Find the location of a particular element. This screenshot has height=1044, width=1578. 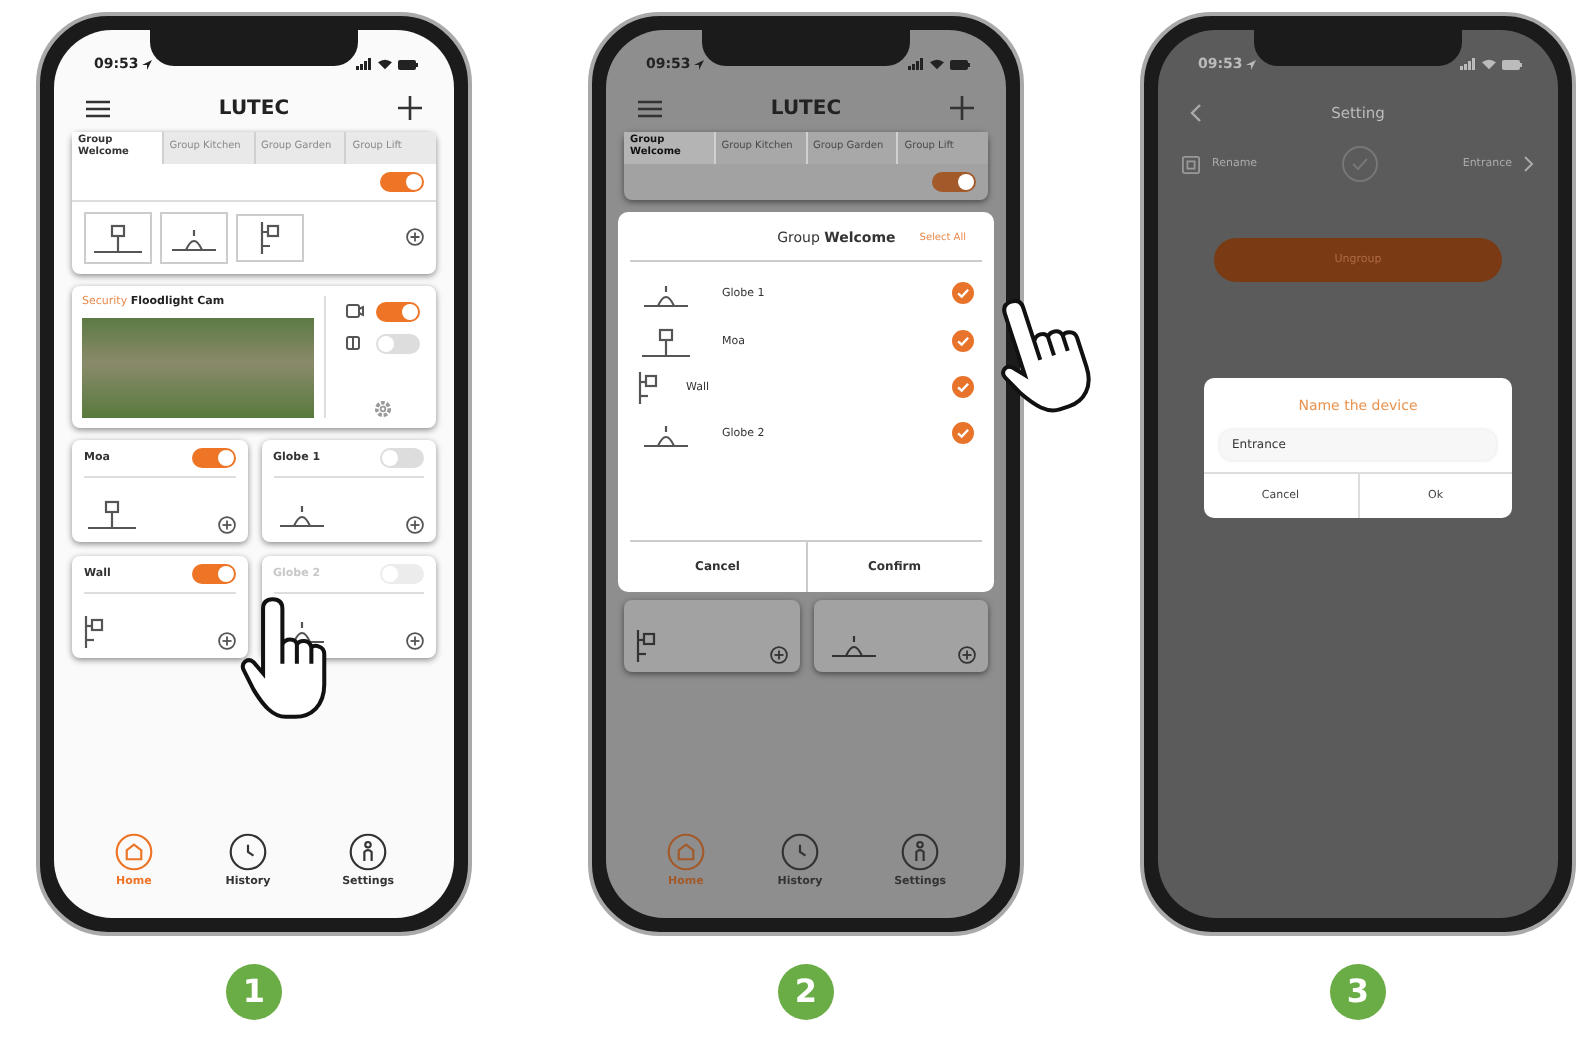

gear-icon is located at coordinates (382, 408).